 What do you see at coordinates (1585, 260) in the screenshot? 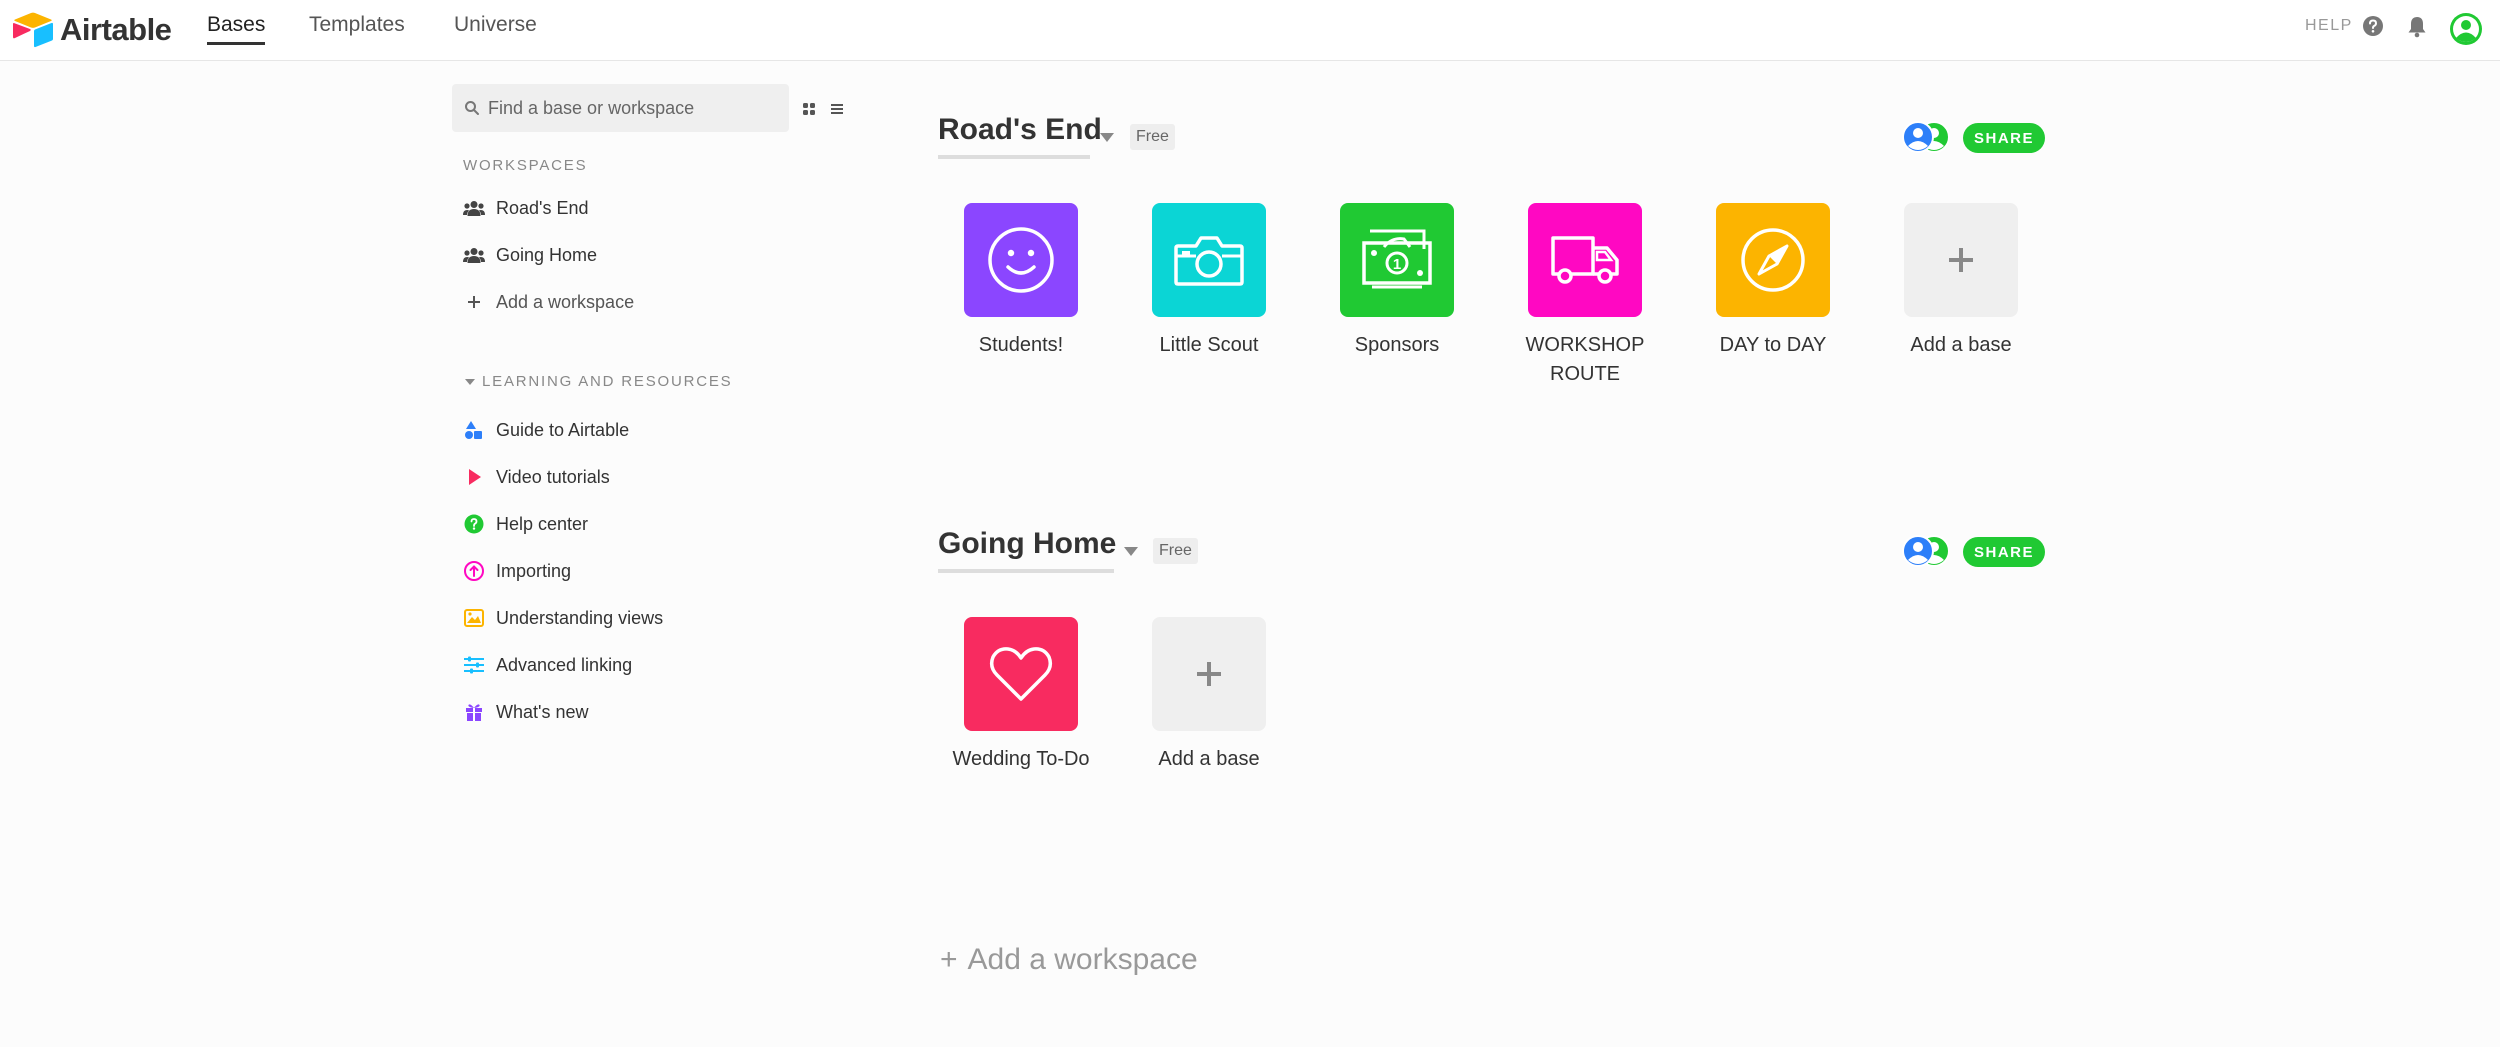
I see `truck-icon` at bounding box center [1585, 260].